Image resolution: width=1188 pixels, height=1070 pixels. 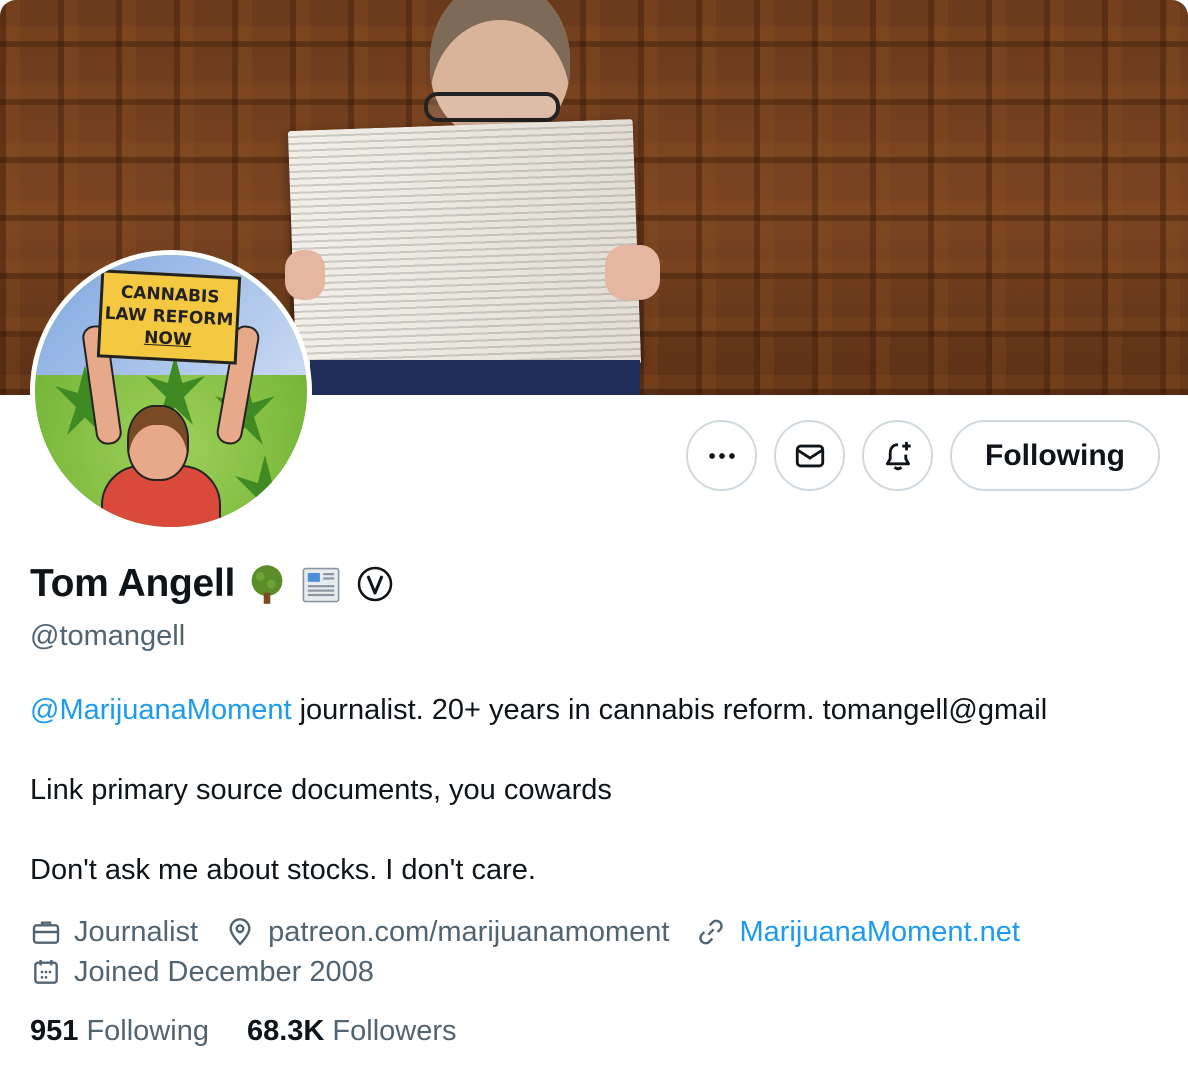 What do you see at coordinates (285, 1031) in the screenshot?
I see `followers-count: 68.3K` at bounding box center [285, 1031].